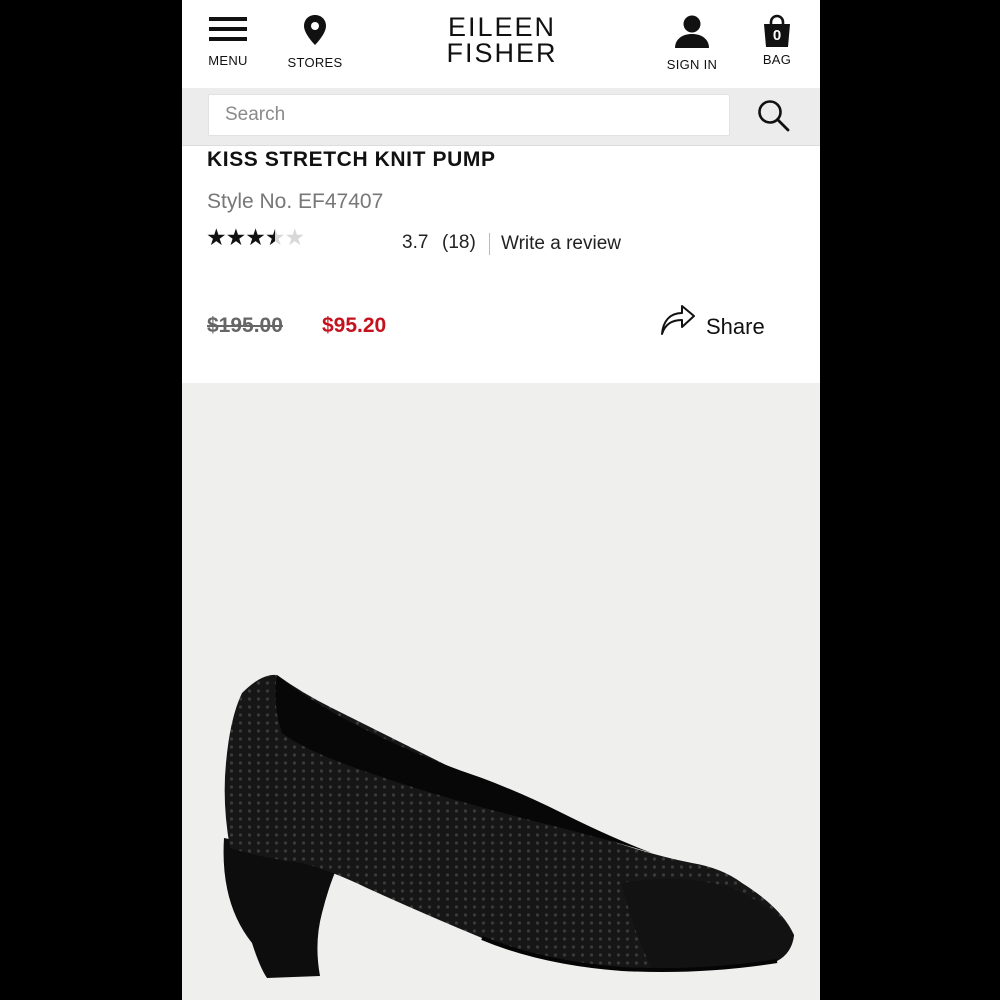 Image resolution: width=1000 pixels, height=1000 pixels. Describe the element at coordinates (354, 325) in the screenshot. I see `sale-price: $95.20` at that location.